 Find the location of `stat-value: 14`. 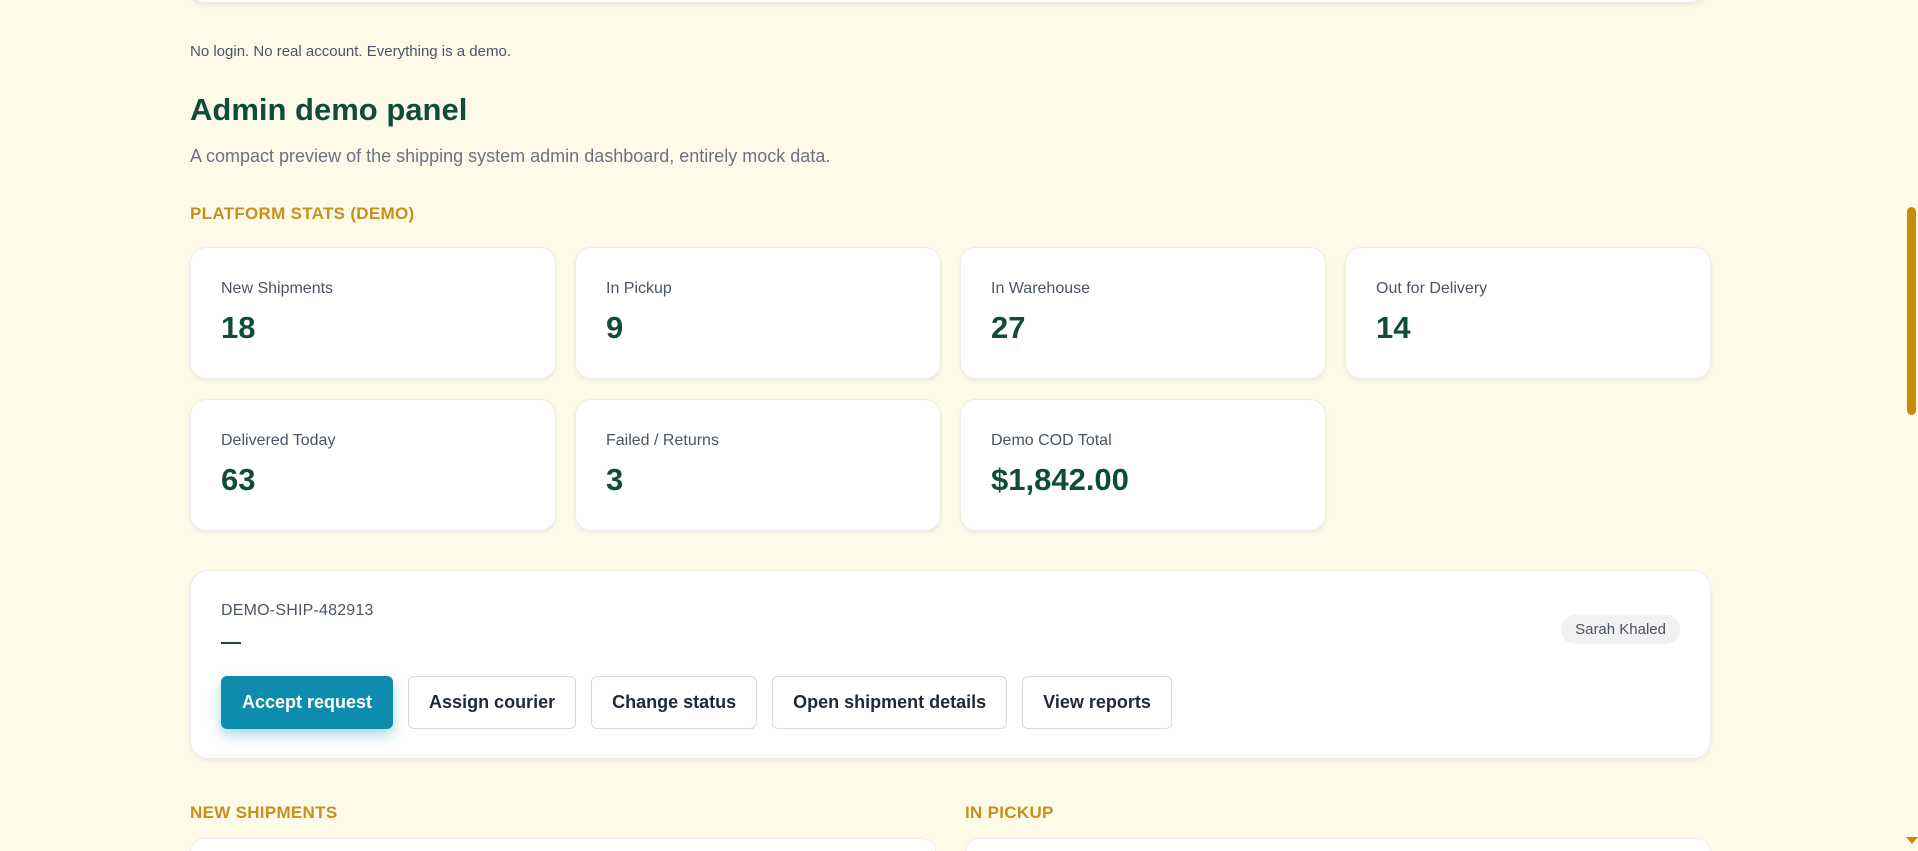

stat-value: 14 is located at coordinates (1393, 327).